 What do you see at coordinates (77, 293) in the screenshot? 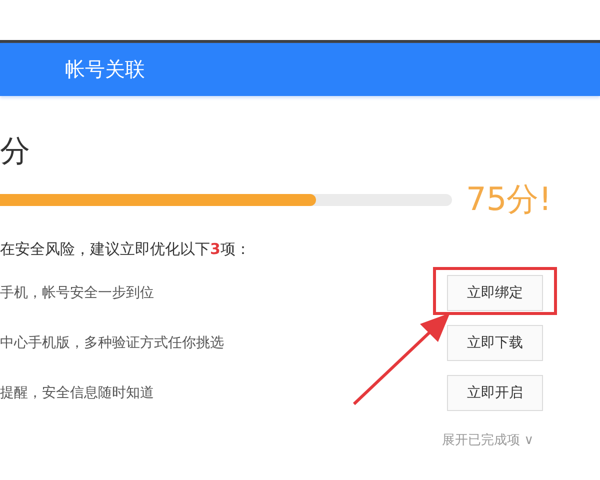
I see `item-text: 手机，帐号安全一步到位` at bounding box center [77, 293].